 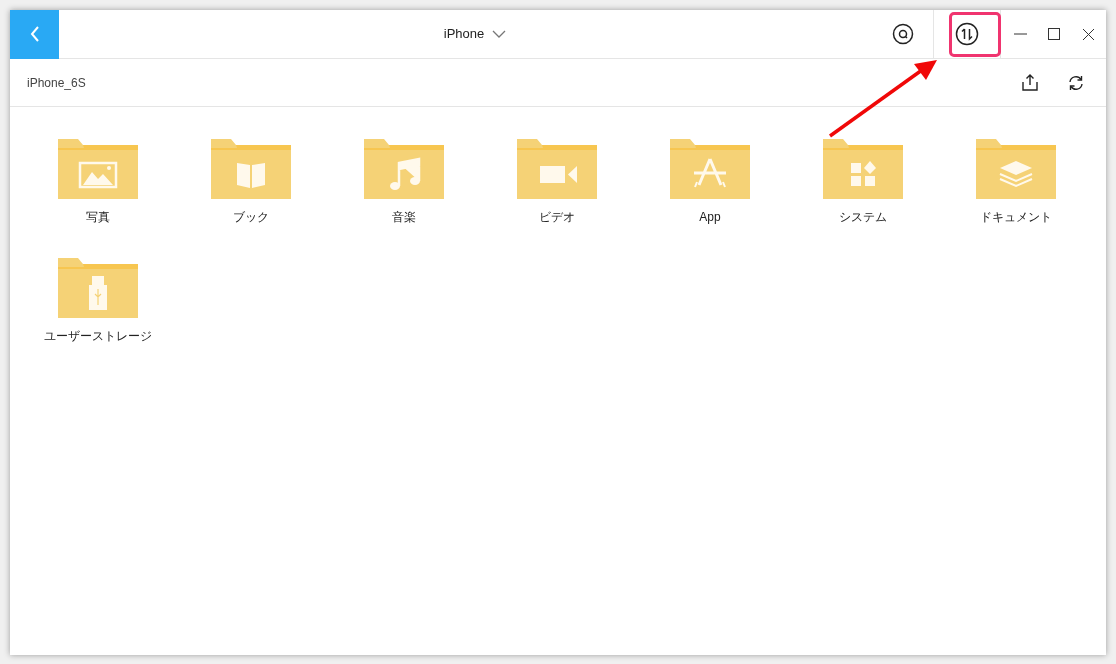 I want to click on folder-label: App, so click(x=710, y=217).